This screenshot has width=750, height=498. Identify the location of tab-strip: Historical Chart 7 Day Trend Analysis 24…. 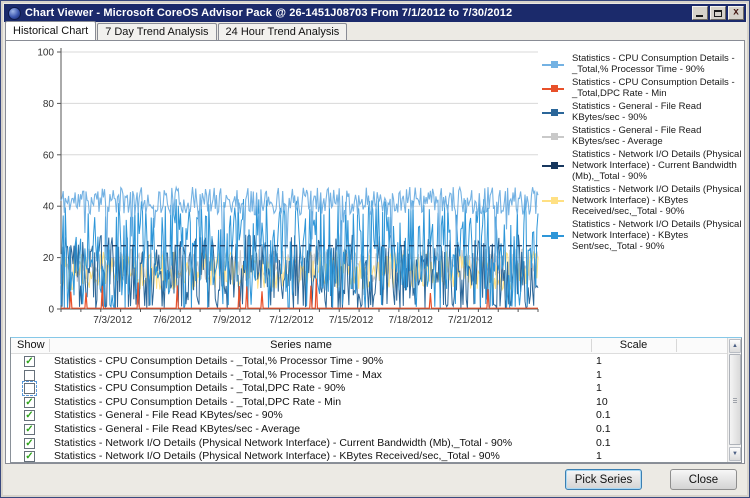
(375, 30).